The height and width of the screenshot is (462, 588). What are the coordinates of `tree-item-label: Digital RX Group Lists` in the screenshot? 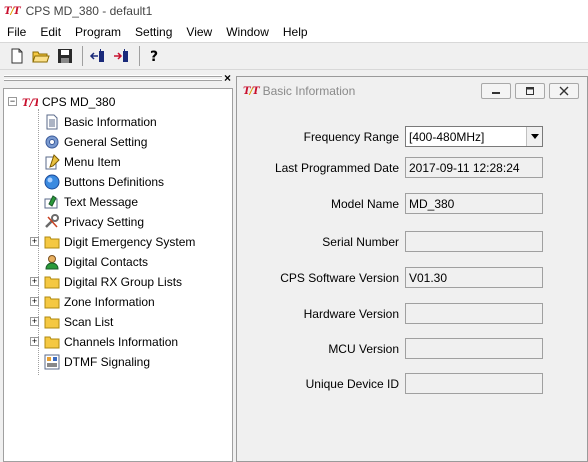 It's located at (123, 282).